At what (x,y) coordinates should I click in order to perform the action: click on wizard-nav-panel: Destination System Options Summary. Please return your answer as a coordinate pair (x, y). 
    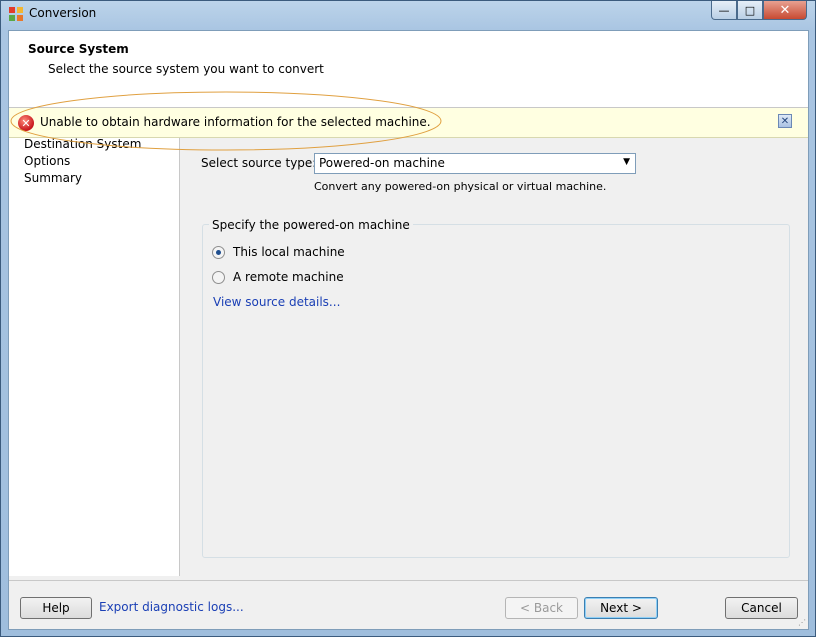
    Looking at the image, I should click on (94, 356).